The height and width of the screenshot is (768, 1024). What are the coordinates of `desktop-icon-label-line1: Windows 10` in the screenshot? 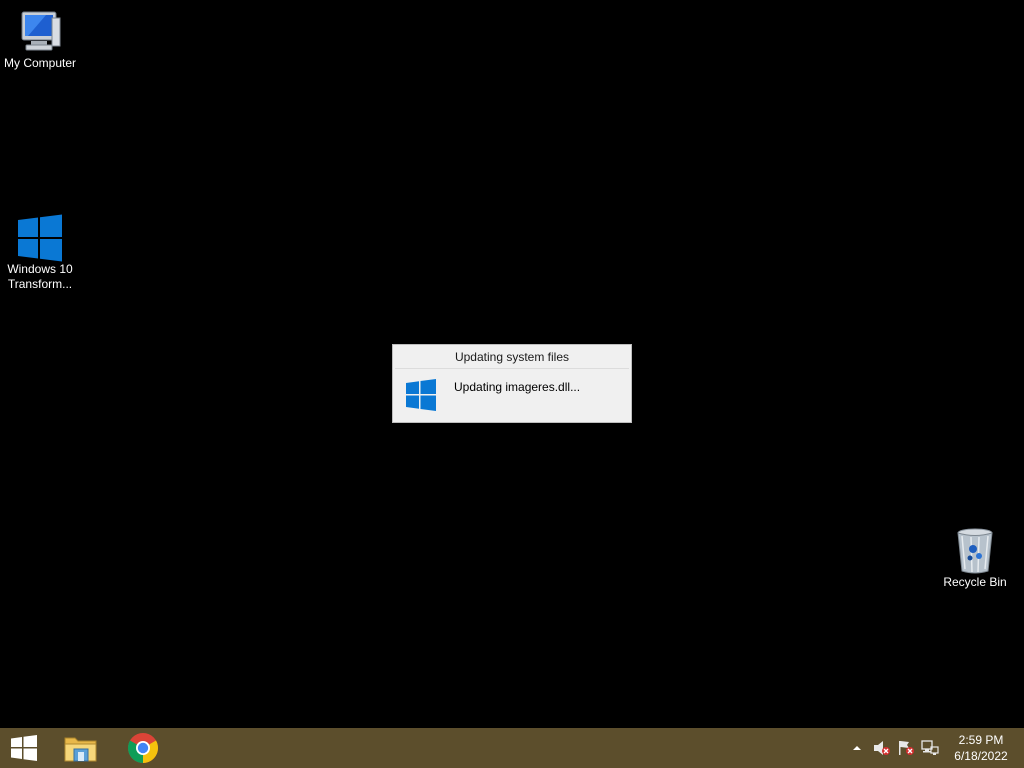 It's located at (40, 269).